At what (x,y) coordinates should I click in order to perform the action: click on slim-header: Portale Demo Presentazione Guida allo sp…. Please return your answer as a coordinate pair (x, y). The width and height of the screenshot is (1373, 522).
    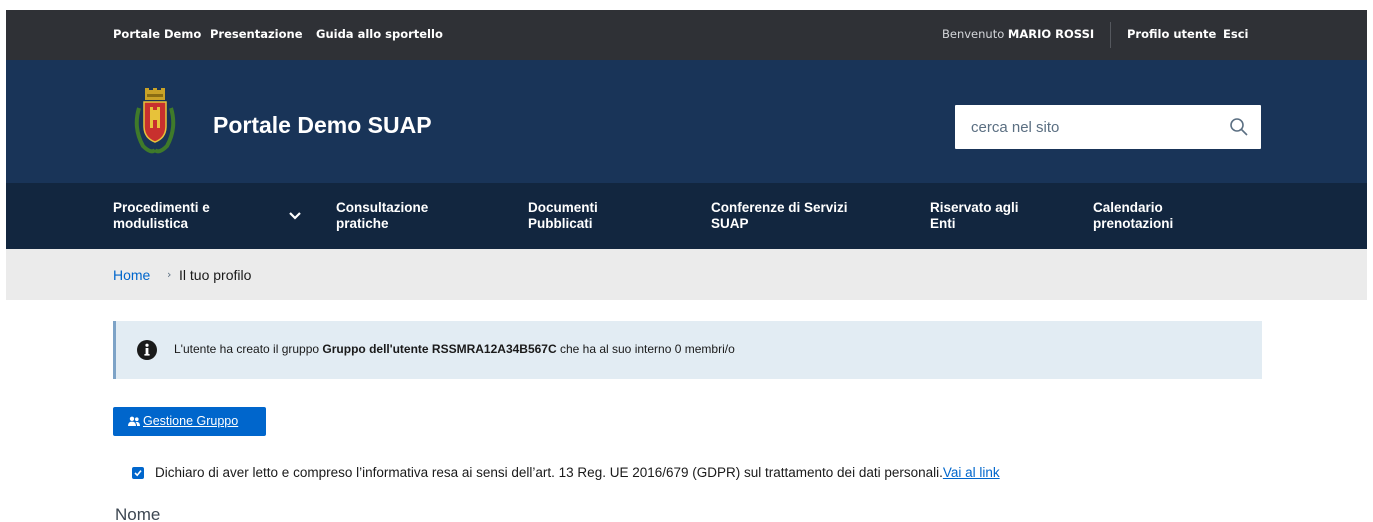
    Looking at the image, I should click on (686, 35).